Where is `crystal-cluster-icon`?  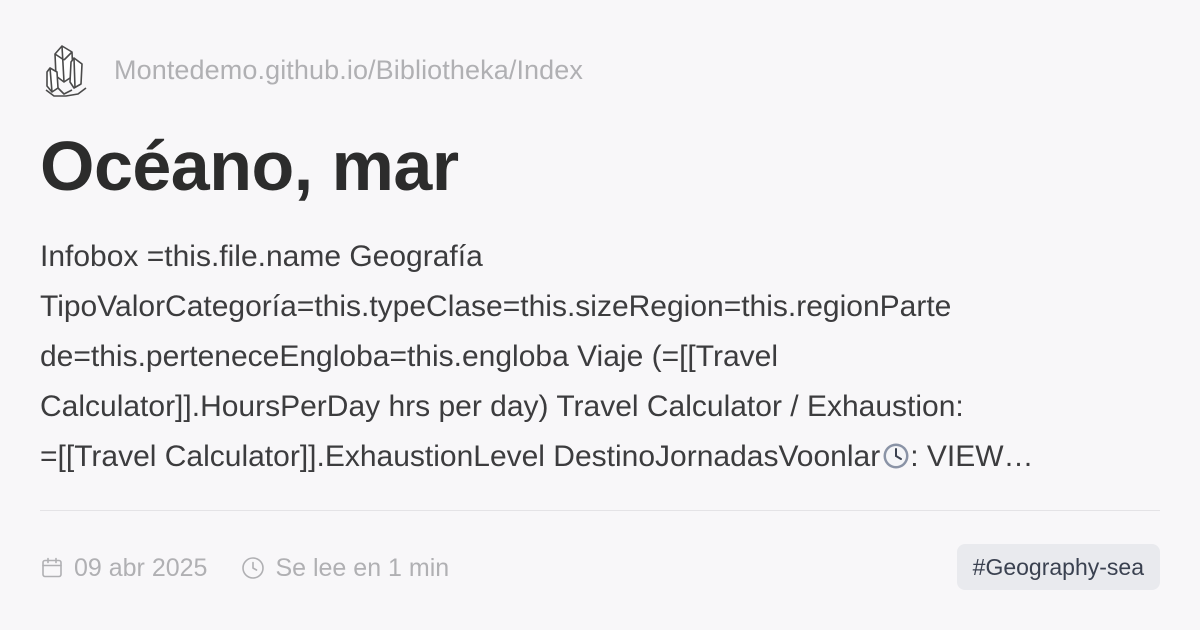 crystal-cluster-icon is located at coordinates (66, 71).